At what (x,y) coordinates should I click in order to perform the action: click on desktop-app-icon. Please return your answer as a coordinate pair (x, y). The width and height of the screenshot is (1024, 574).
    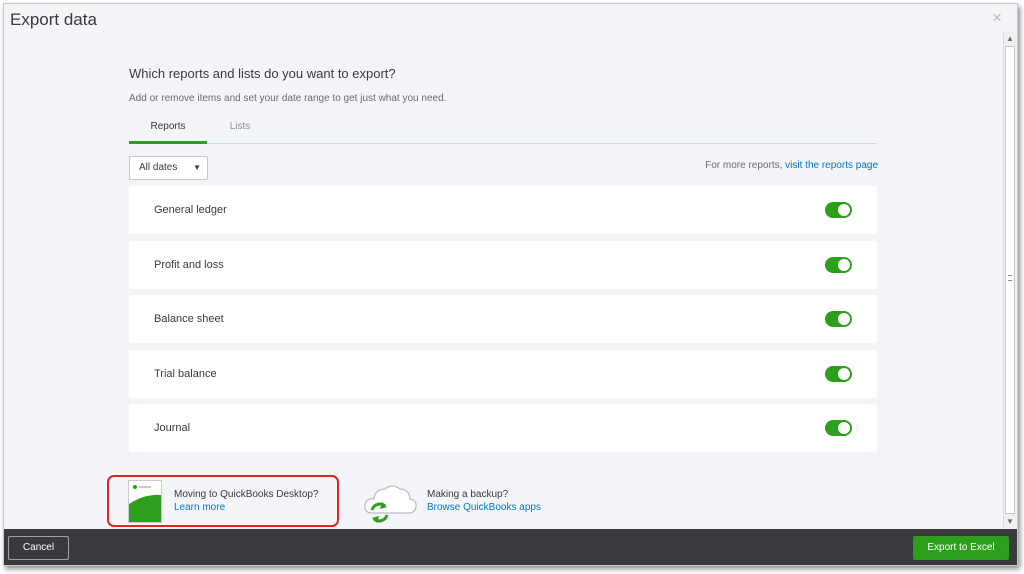
    Looking at the image, I should click on (145, 501).